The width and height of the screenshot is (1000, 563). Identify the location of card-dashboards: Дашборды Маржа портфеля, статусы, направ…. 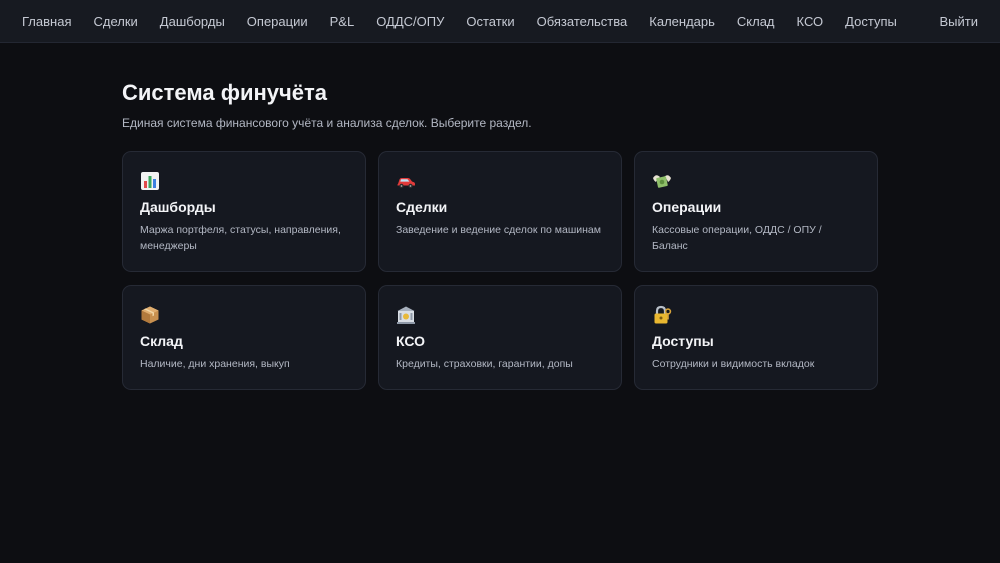
(244, 211).